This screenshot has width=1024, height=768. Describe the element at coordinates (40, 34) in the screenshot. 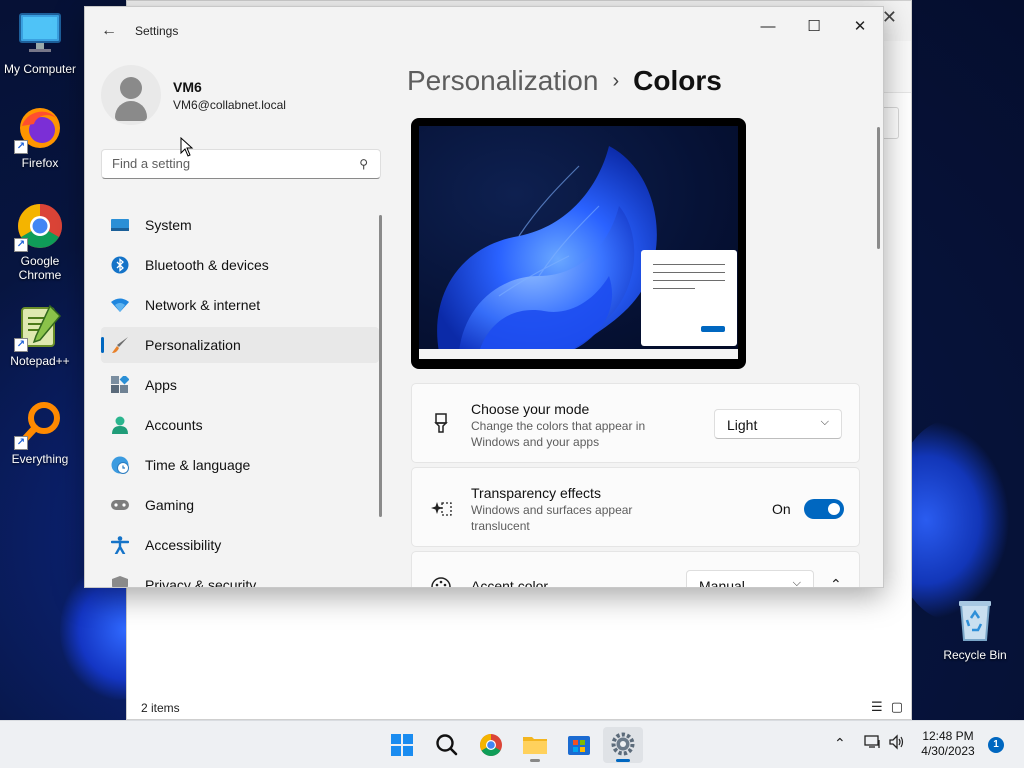

I see `monitor-icon` at that location.